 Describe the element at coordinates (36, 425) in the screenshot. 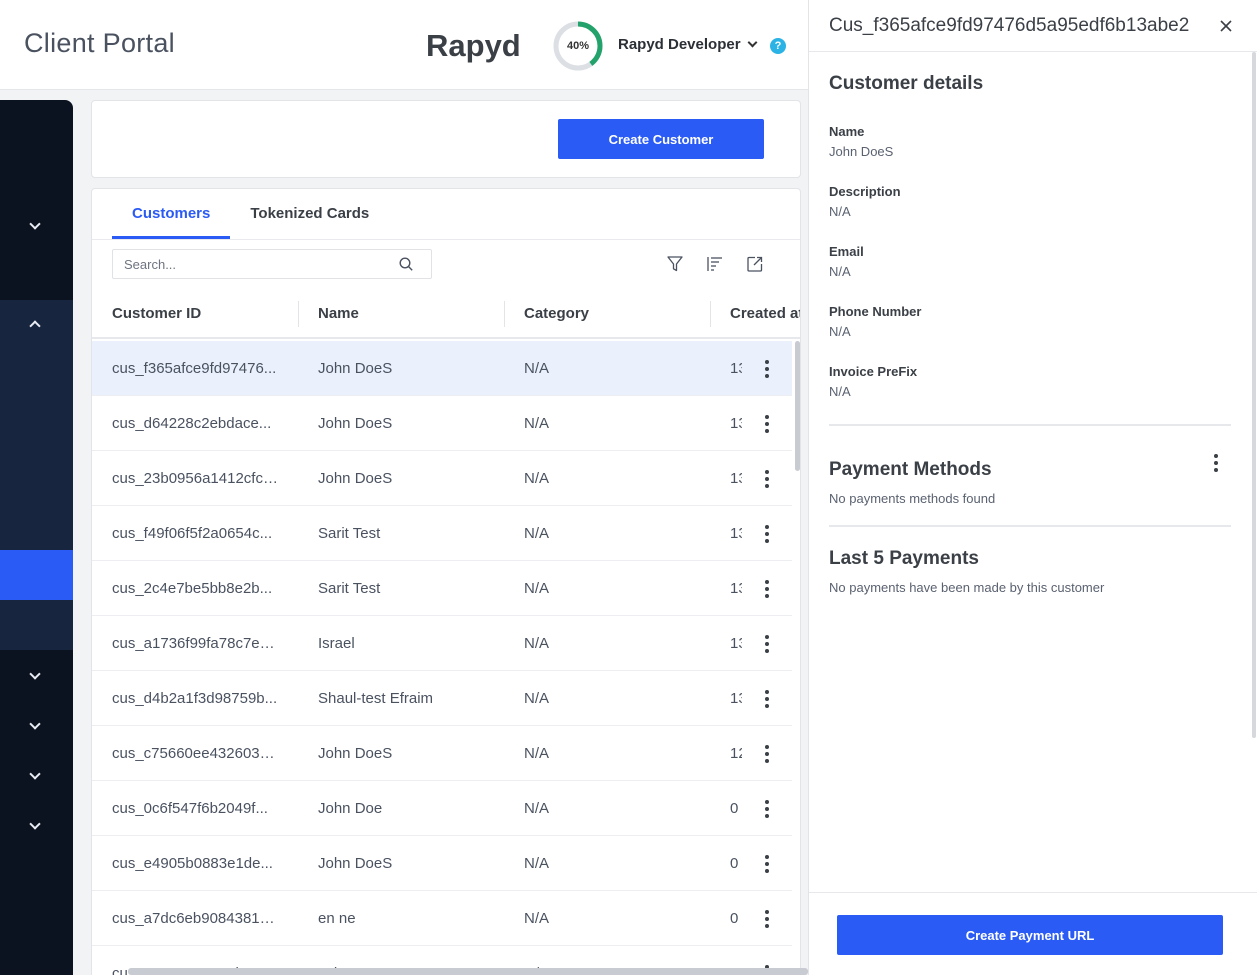

I see `sidebar-expanded-group` at that location.